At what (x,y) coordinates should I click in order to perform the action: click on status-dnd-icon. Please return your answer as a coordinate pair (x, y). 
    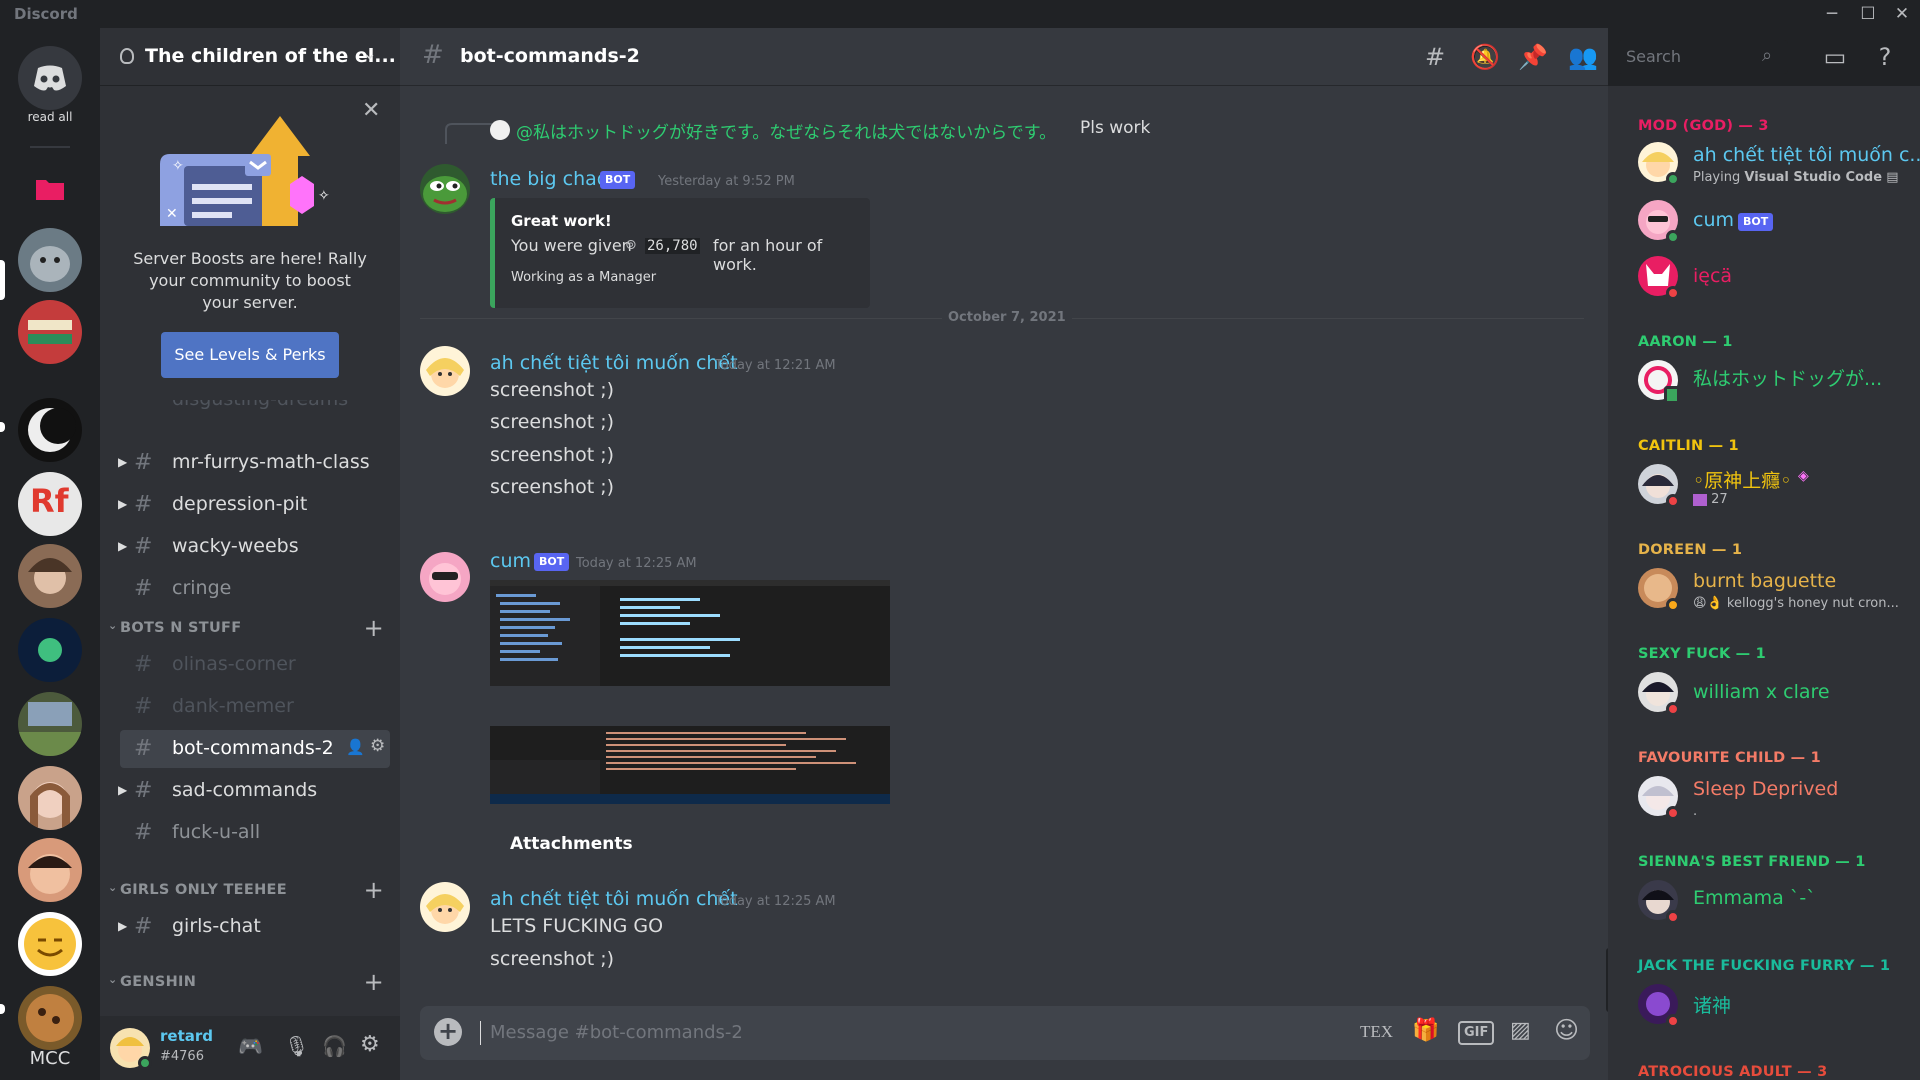
    Looking at the image, I should click on (1673, 1021).